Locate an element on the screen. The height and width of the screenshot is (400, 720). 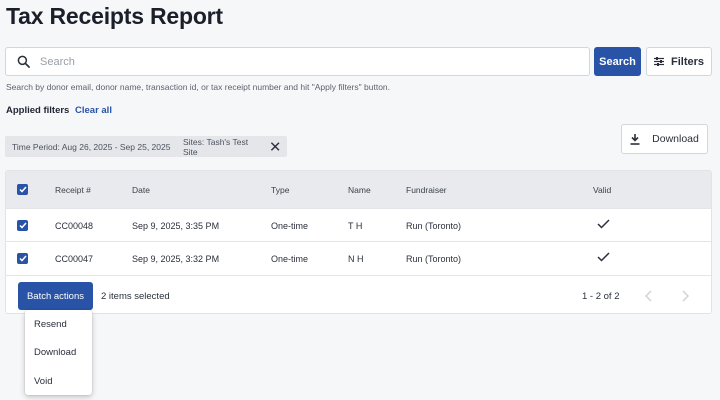
sliders-icon is located at coordinates (658, 61).